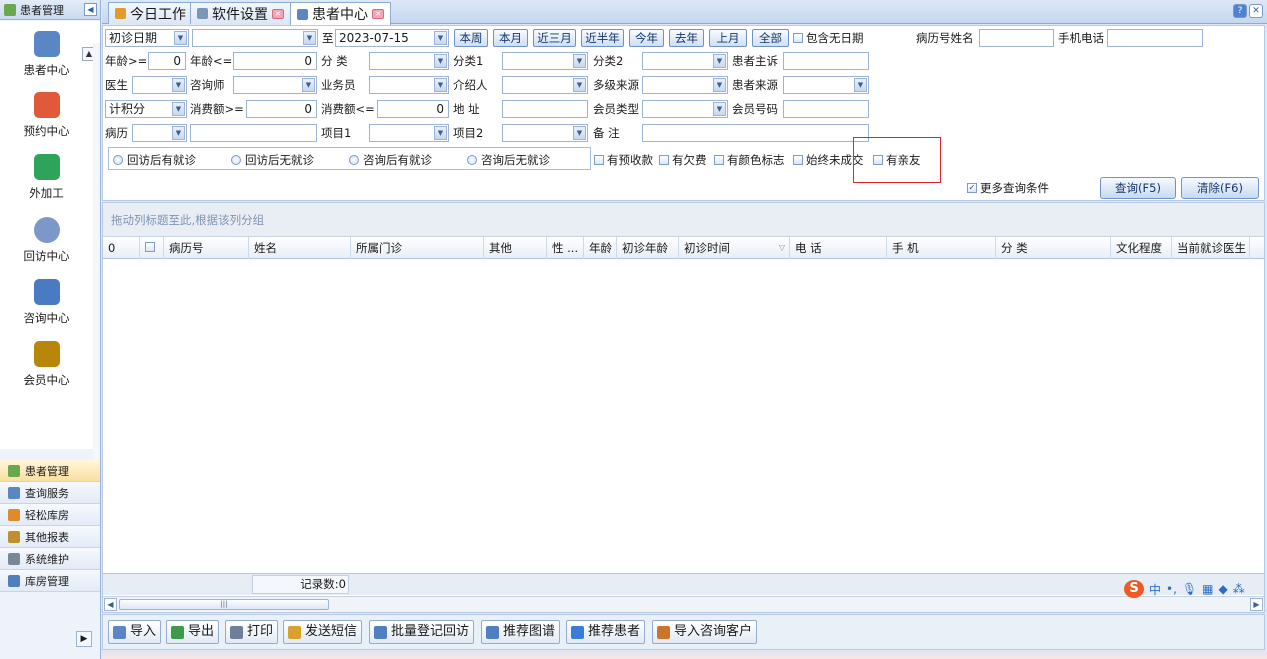  Describe the element at coordinates (545, 109) in the screenshot. I see `address-input` at that location.